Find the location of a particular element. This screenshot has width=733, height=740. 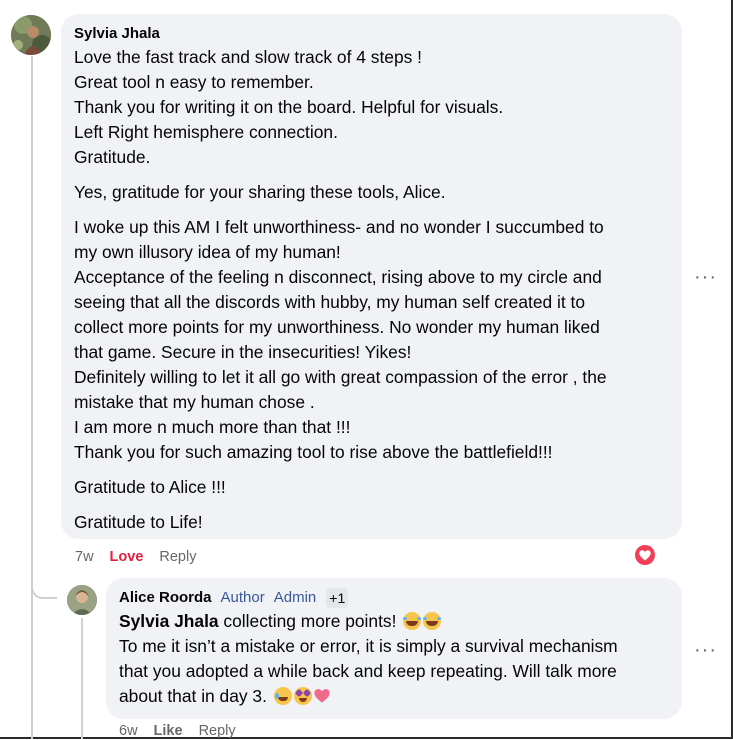

reply-author: Alice Roorda is located at coordinates (165, 598).